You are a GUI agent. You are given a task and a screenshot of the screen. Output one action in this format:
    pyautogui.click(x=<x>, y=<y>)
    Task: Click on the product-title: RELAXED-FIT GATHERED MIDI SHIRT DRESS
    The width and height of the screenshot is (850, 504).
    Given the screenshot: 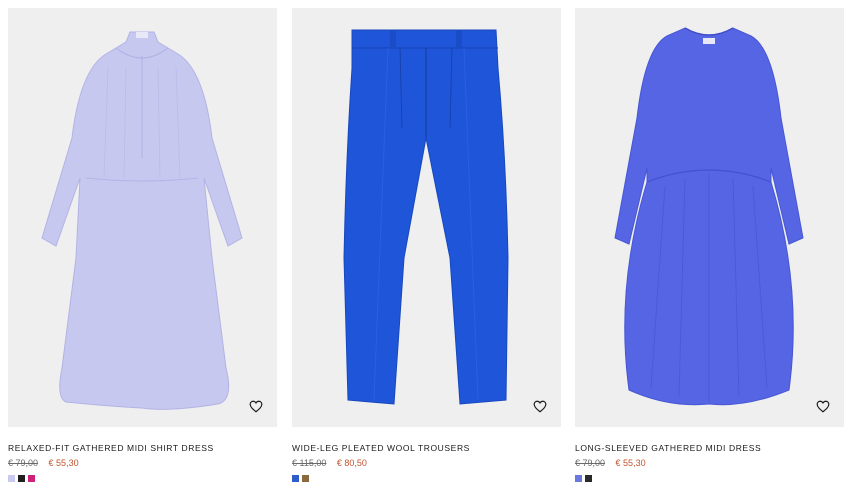 What is the action you would take?
    pyautogui.click(x=142, y=448)
    